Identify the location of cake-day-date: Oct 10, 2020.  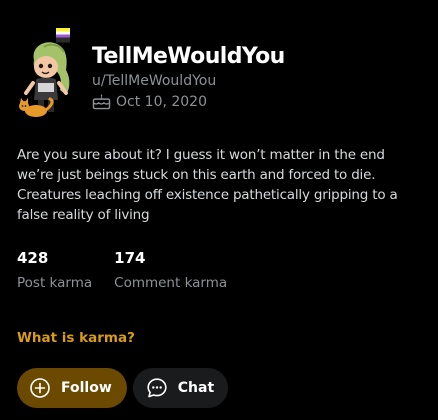
(161, 101).